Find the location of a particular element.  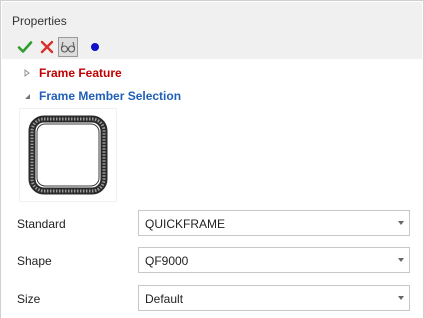

shape-value: QF9000 is located at coordinates (167, 261).